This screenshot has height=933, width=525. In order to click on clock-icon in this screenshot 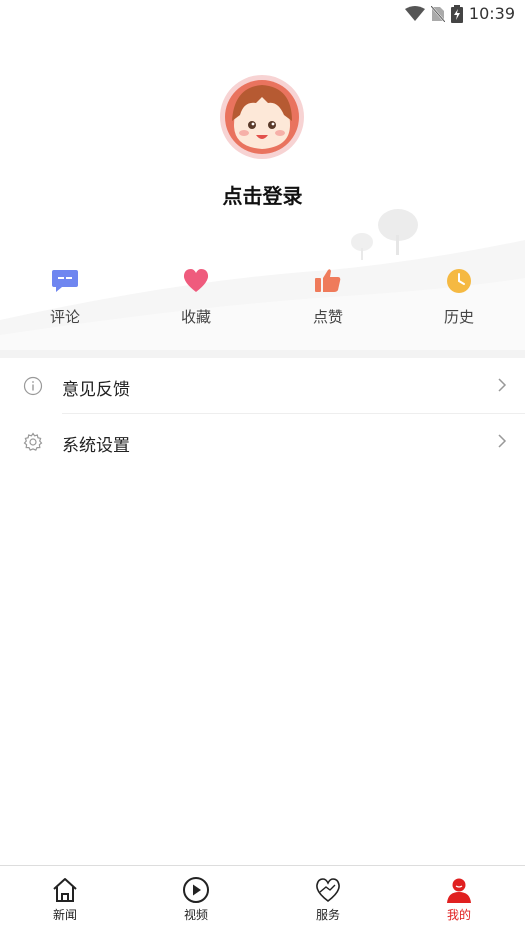, I will do `click(459, 281)`.